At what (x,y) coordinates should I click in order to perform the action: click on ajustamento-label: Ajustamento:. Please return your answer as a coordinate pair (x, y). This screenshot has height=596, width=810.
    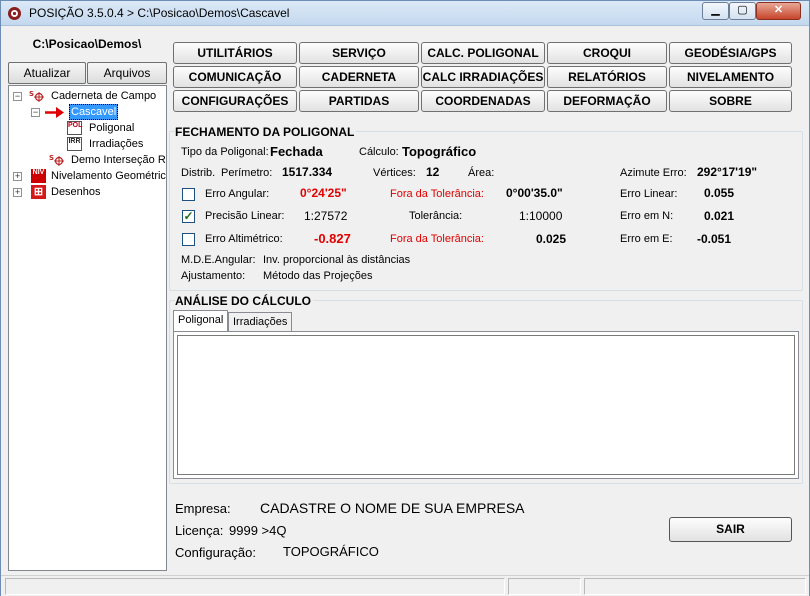
    Looking at the image, I should click on (213, 276).